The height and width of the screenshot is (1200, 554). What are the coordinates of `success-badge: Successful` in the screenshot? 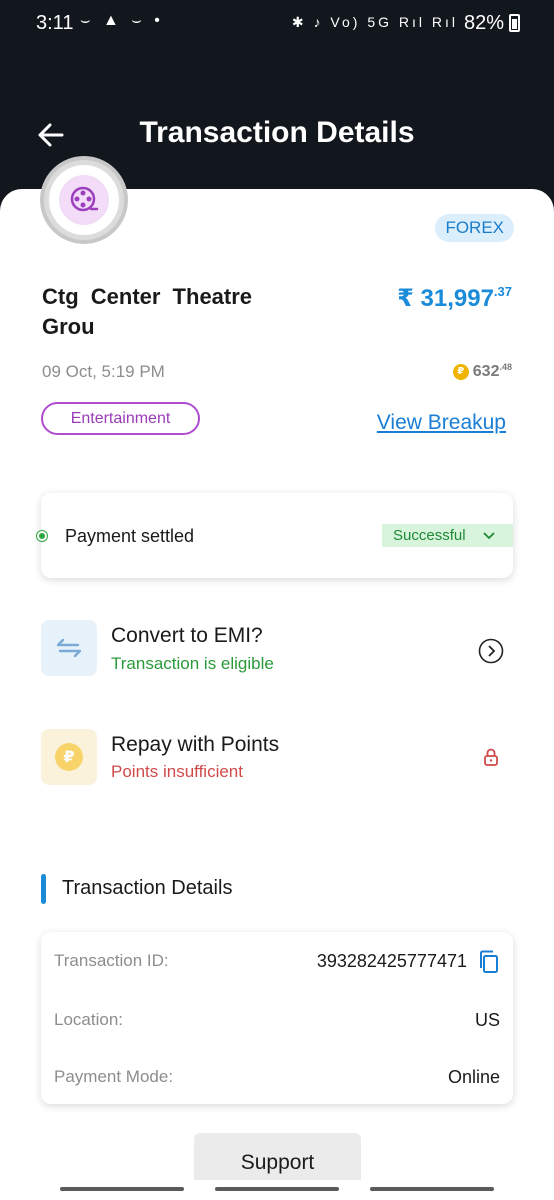 It's located at (447, 535).